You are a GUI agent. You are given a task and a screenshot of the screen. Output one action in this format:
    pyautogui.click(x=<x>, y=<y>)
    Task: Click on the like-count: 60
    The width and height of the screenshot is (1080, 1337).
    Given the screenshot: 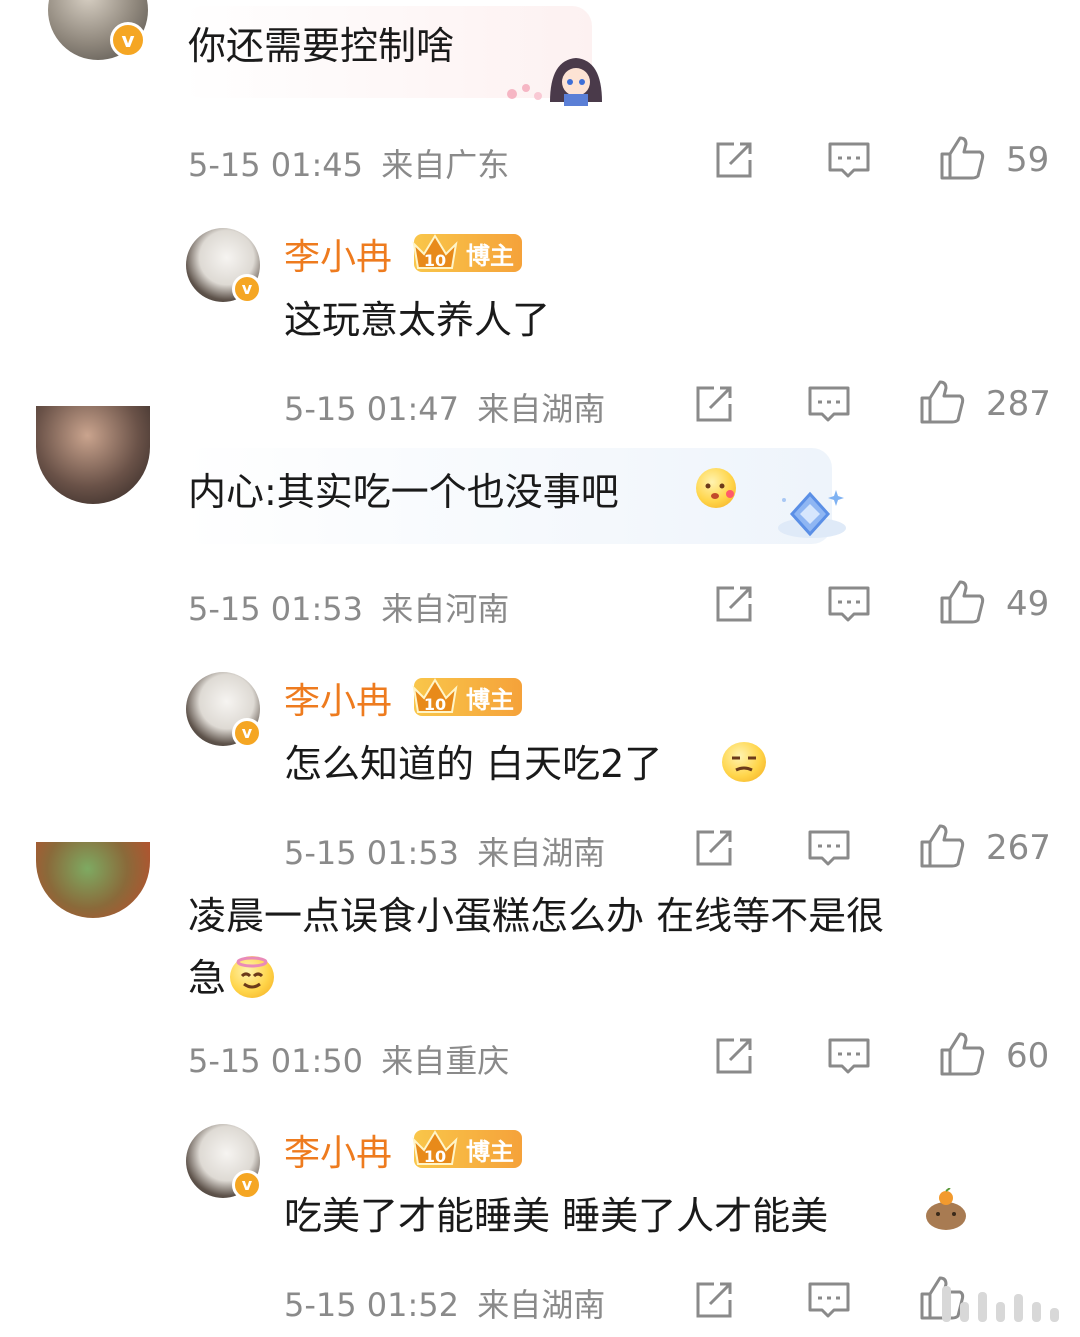 What is the action you would take?
    pyautogui.click(x=1028, y=1056)
    